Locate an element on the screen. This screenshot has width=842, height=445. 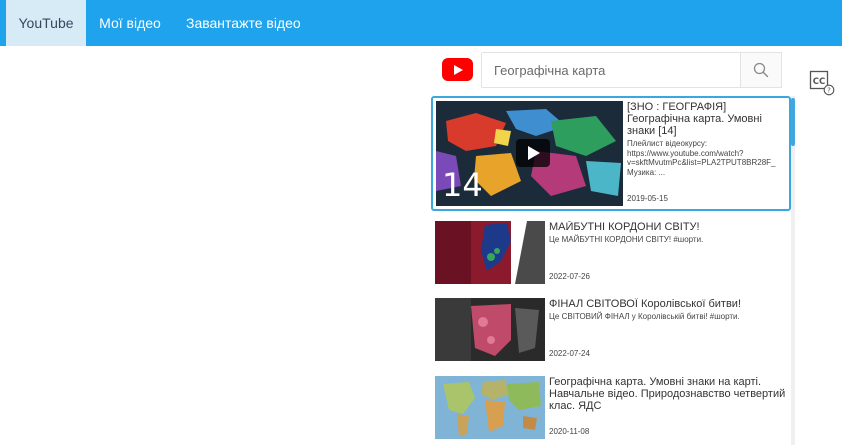
tab-my-videos: Мої відео is located at coordinates (130, 23).